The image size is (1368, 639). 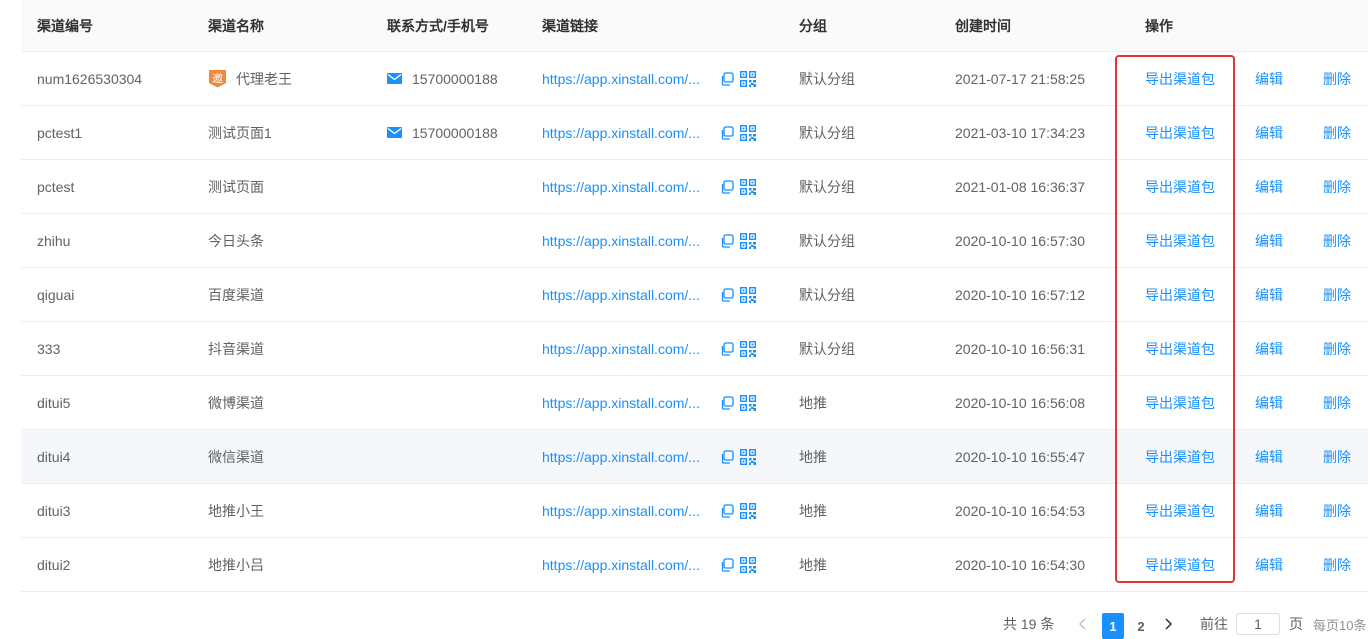 What do you see at coordinates (1083, 624) in the screenshot?
I see `prev-page-icon` at bounding box center [1083, 624].